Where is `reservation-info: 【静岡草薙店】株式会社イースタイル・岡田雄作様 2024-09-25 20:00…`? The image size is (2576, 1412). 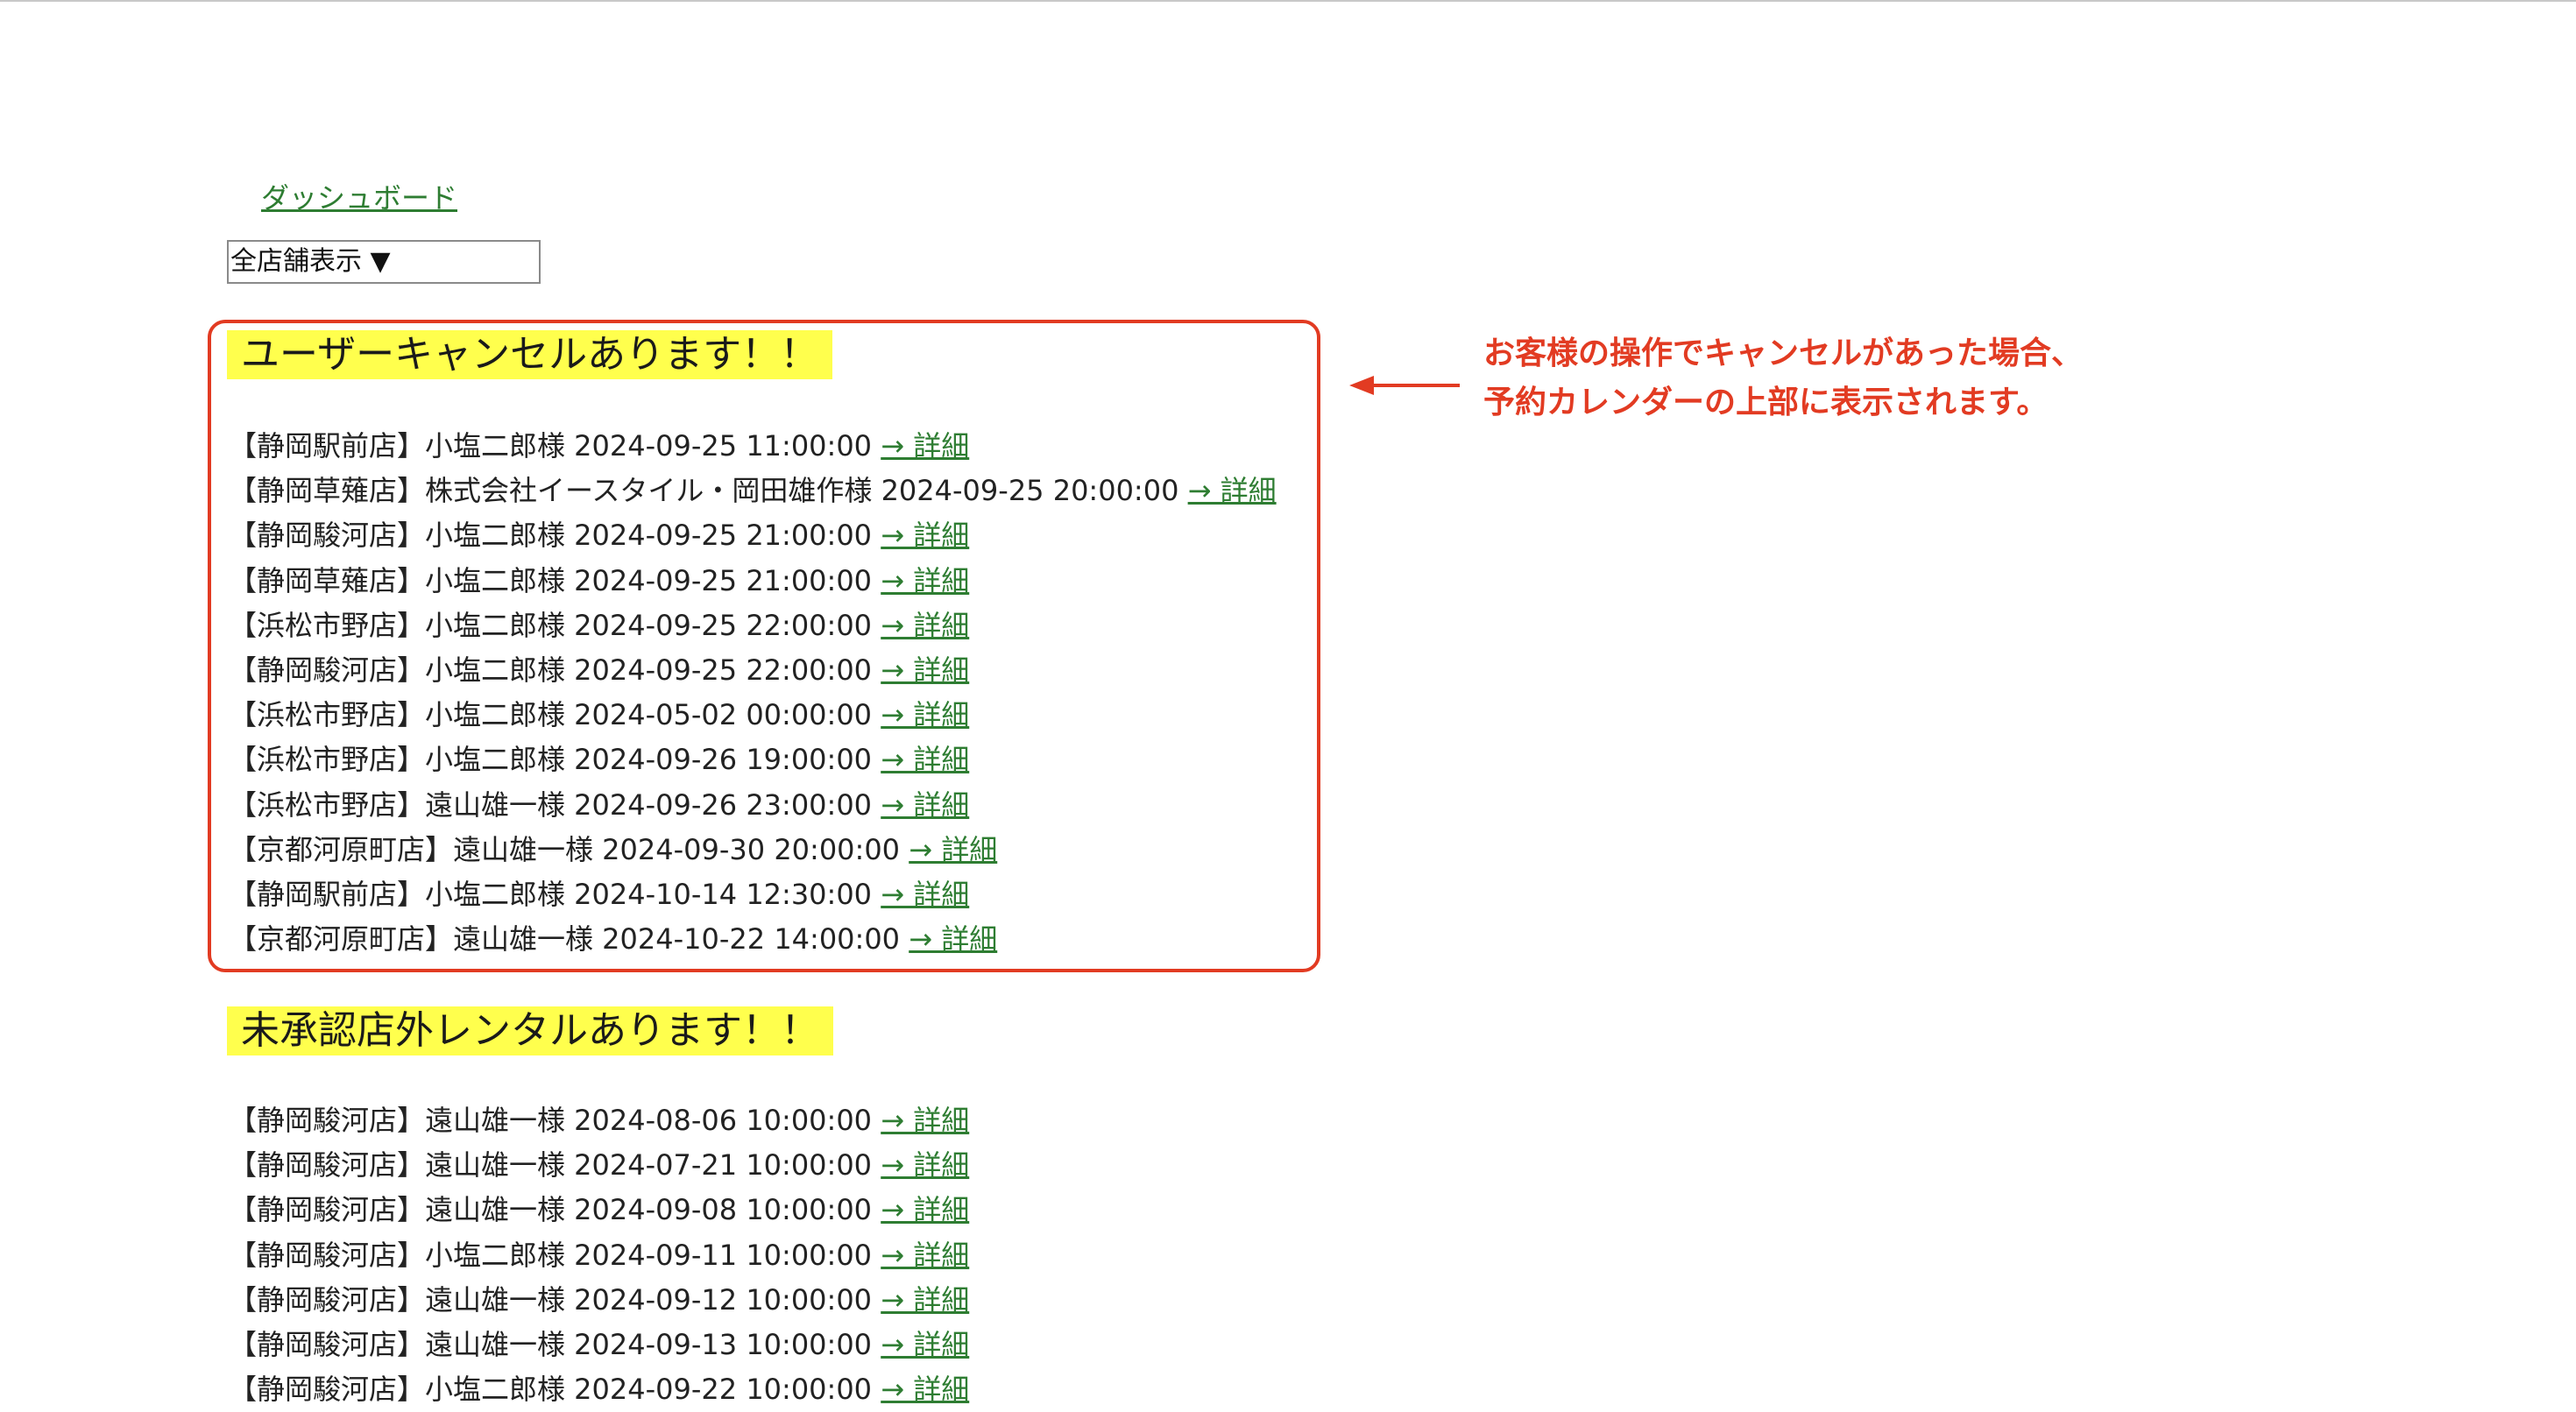
reservation-info: 【静岡草薙店】株式会社イースタイル・岡田雄作様 2024-09-25 20:00… is located at coordinates (708, 491).